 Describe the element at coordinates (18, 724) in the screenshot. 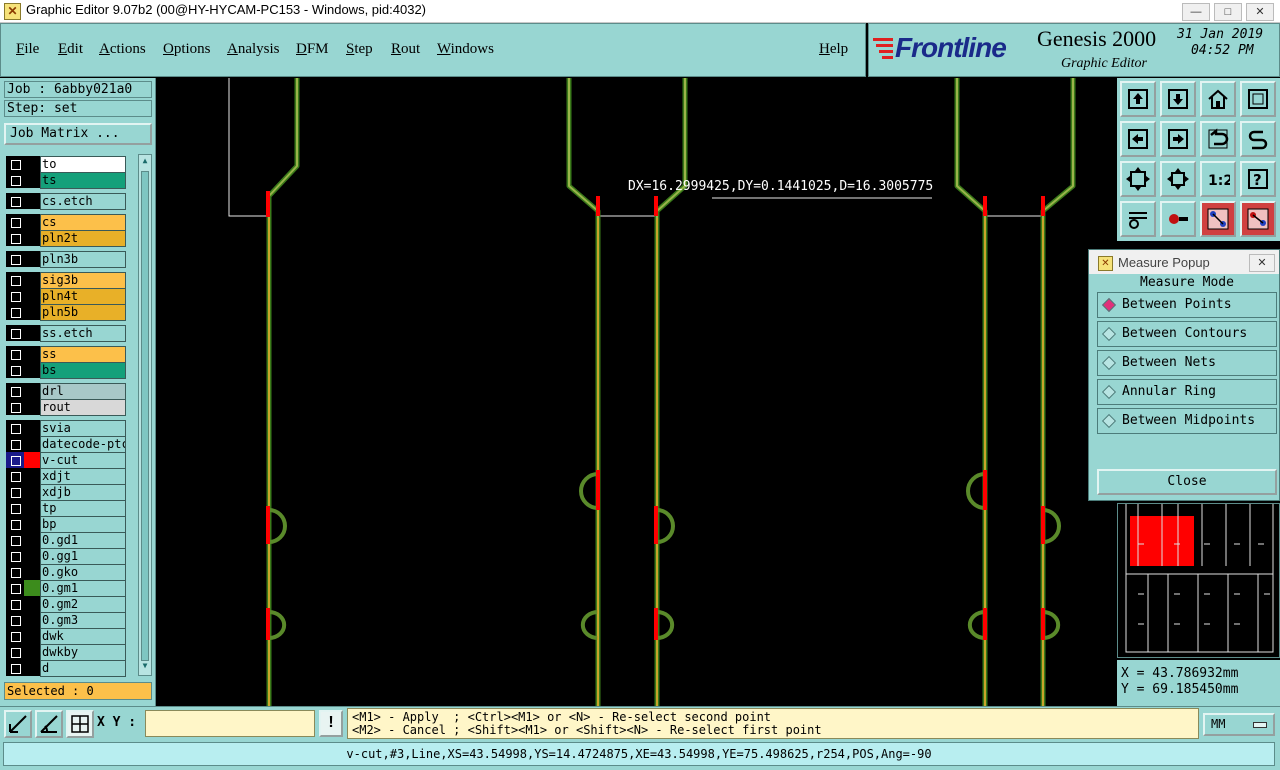

I see `snap-mode-button` at that location.